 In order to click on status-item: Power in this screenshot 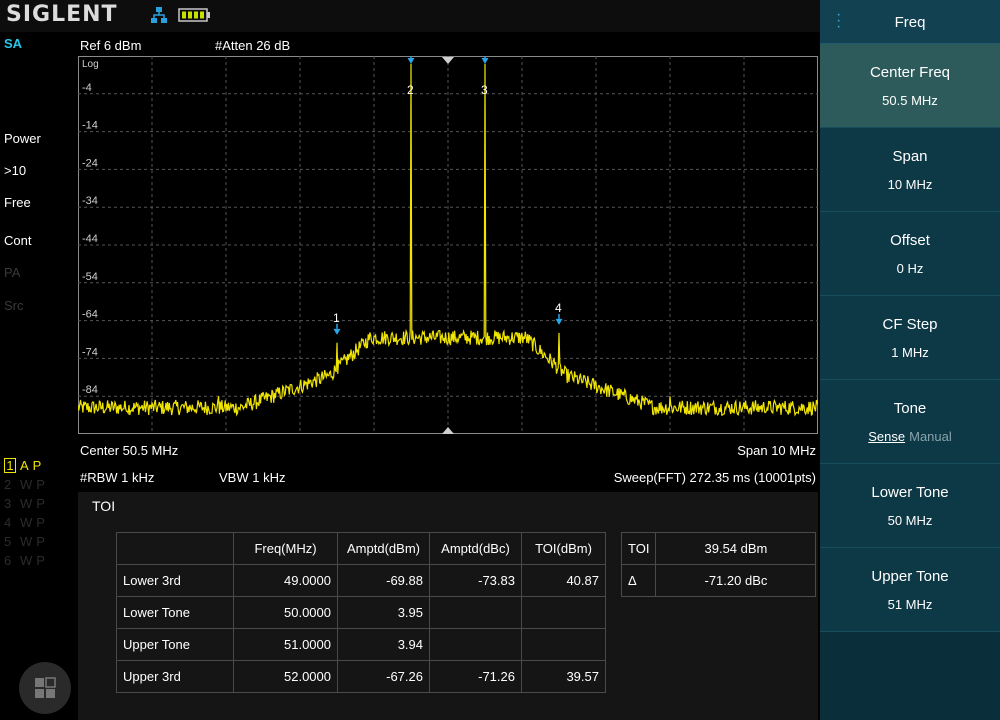, I will do `click(22, 138)`.